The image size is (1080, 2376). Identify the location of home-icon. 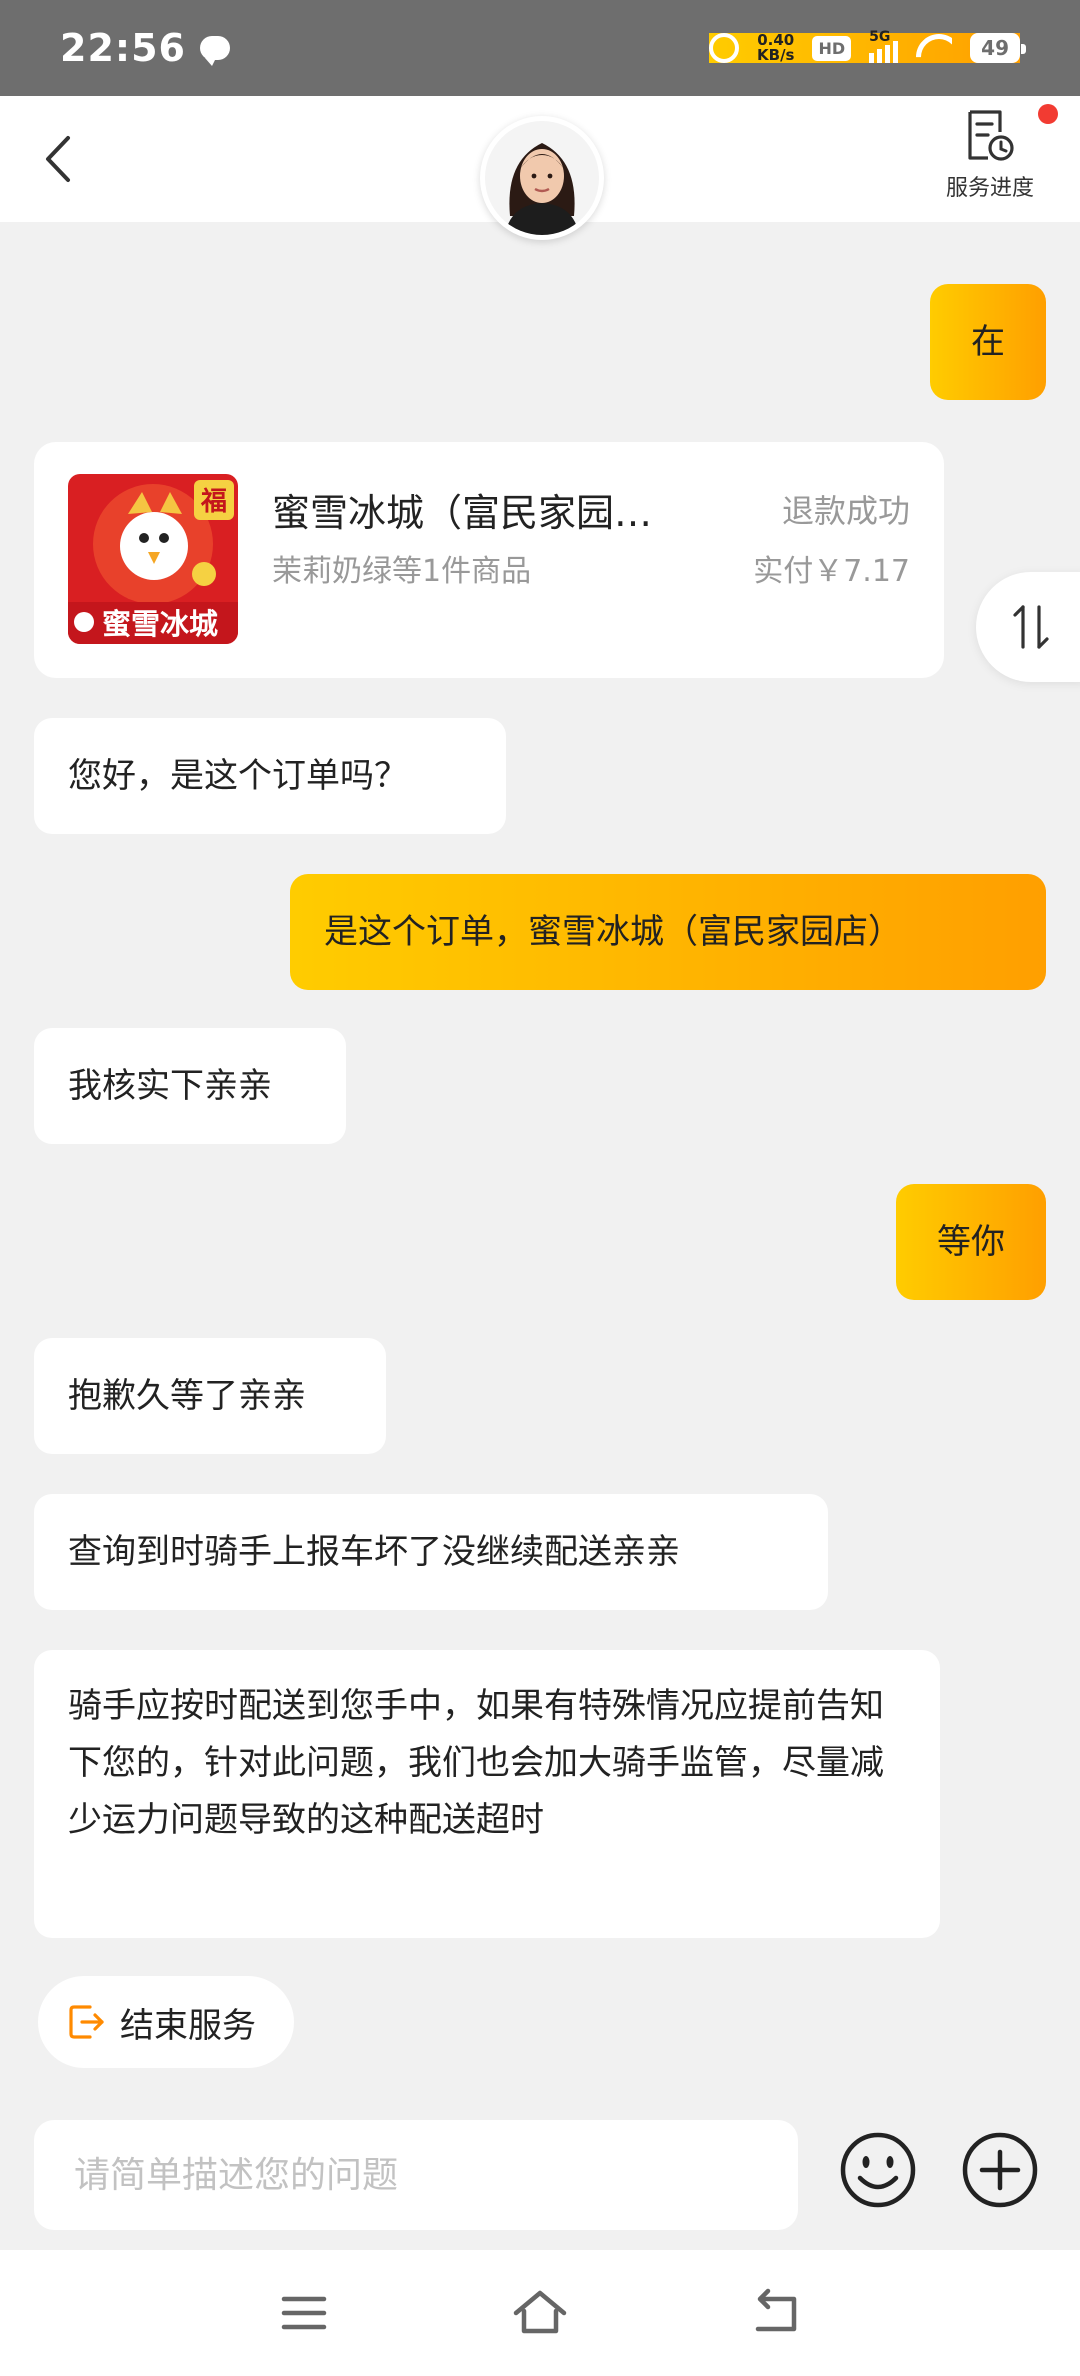
(540, 2313).